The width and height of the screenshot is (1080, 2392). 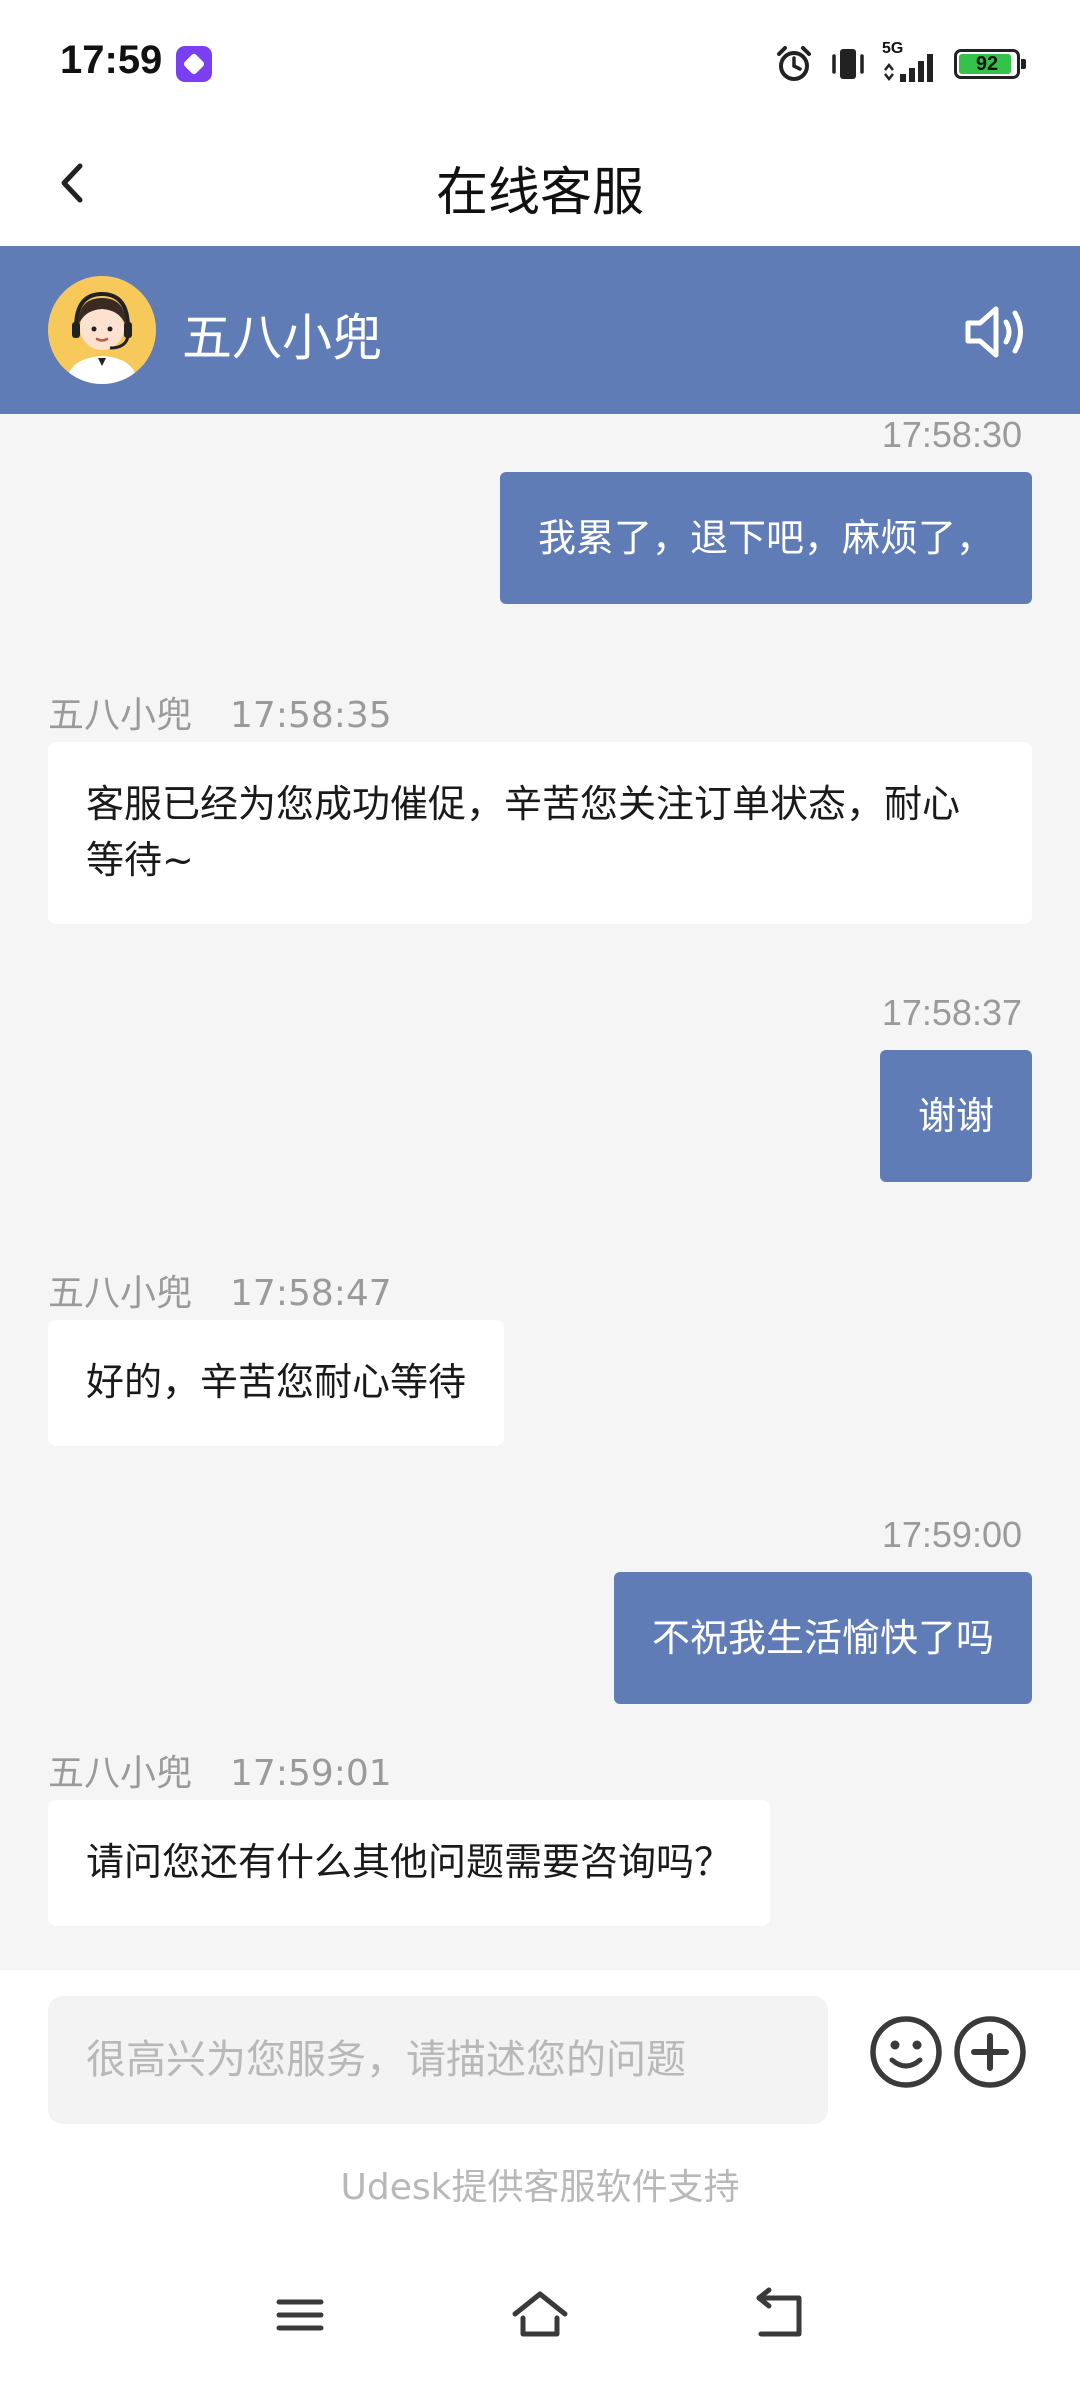 I want to click on message-meta: 五八小兜 17:58:35, so click(x=220, y=712).